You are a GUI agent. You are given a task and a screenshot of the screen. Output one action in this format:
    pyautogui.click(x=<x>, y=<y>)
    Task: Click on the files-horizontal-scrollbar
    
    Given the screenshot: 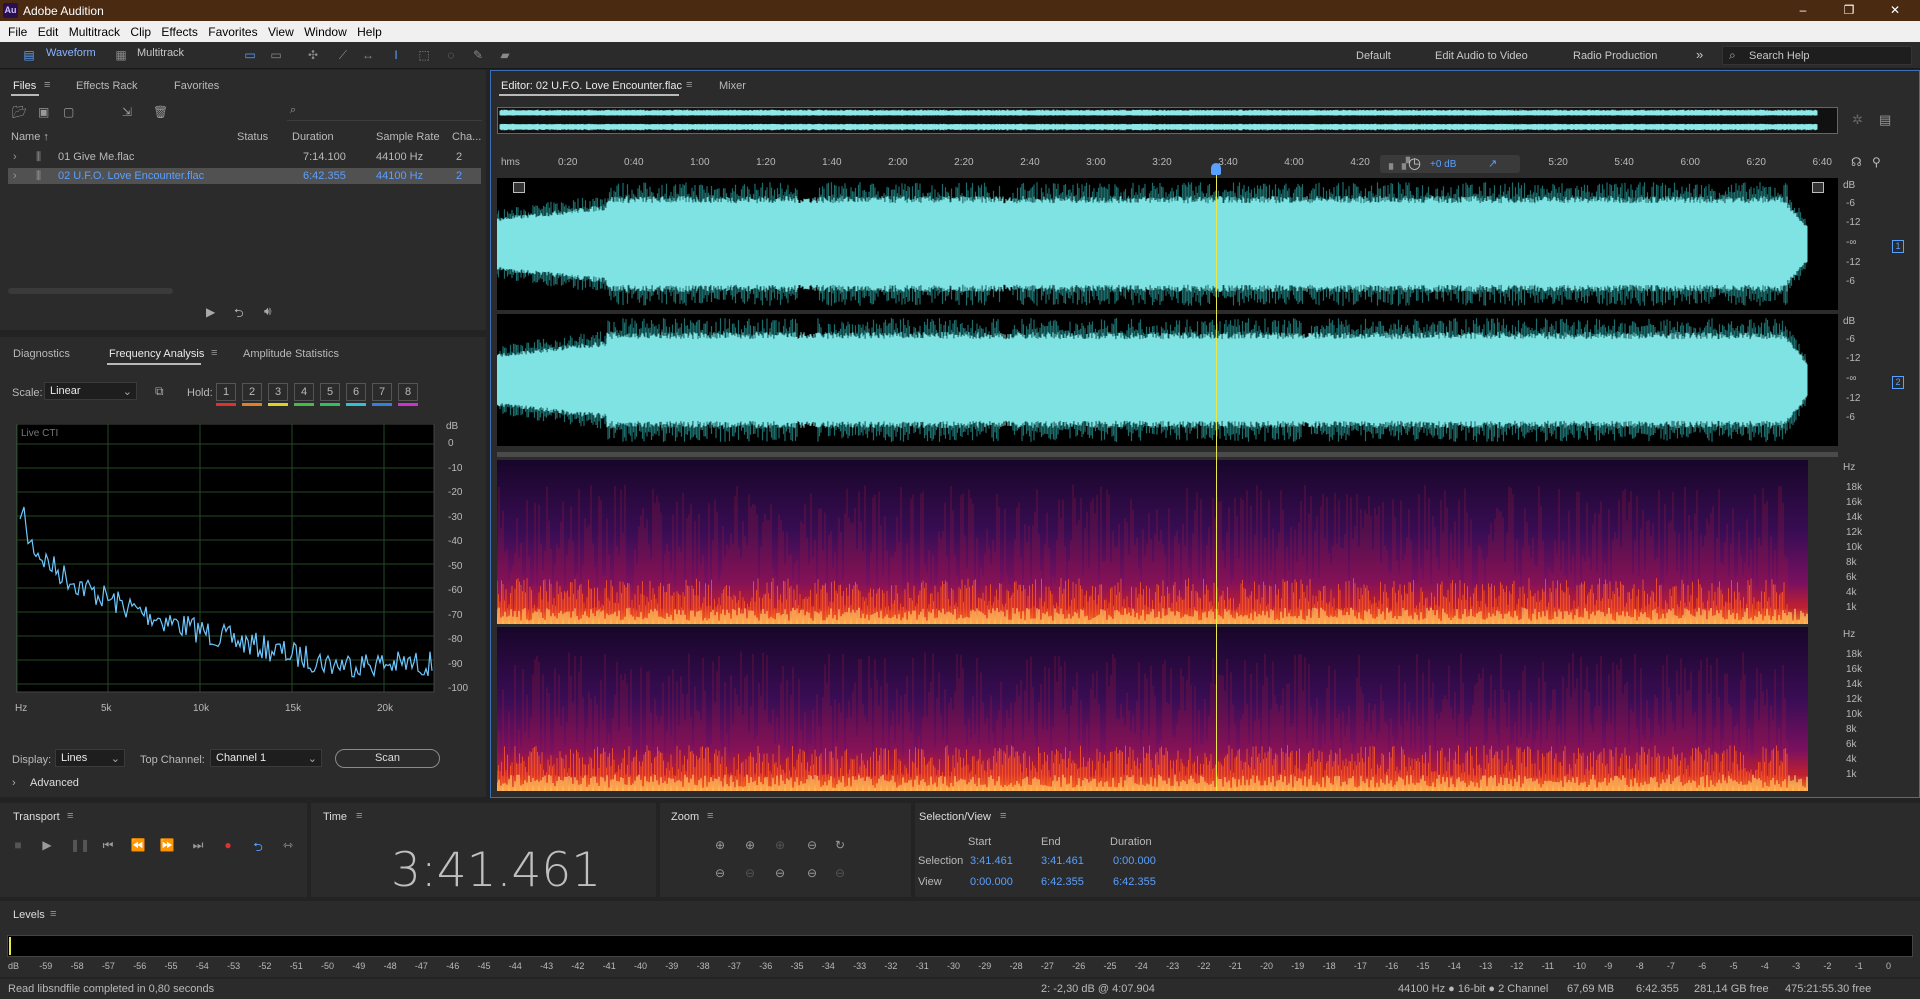 What is the action you would take?
    pyautogui.click(x=90, y=291)
    